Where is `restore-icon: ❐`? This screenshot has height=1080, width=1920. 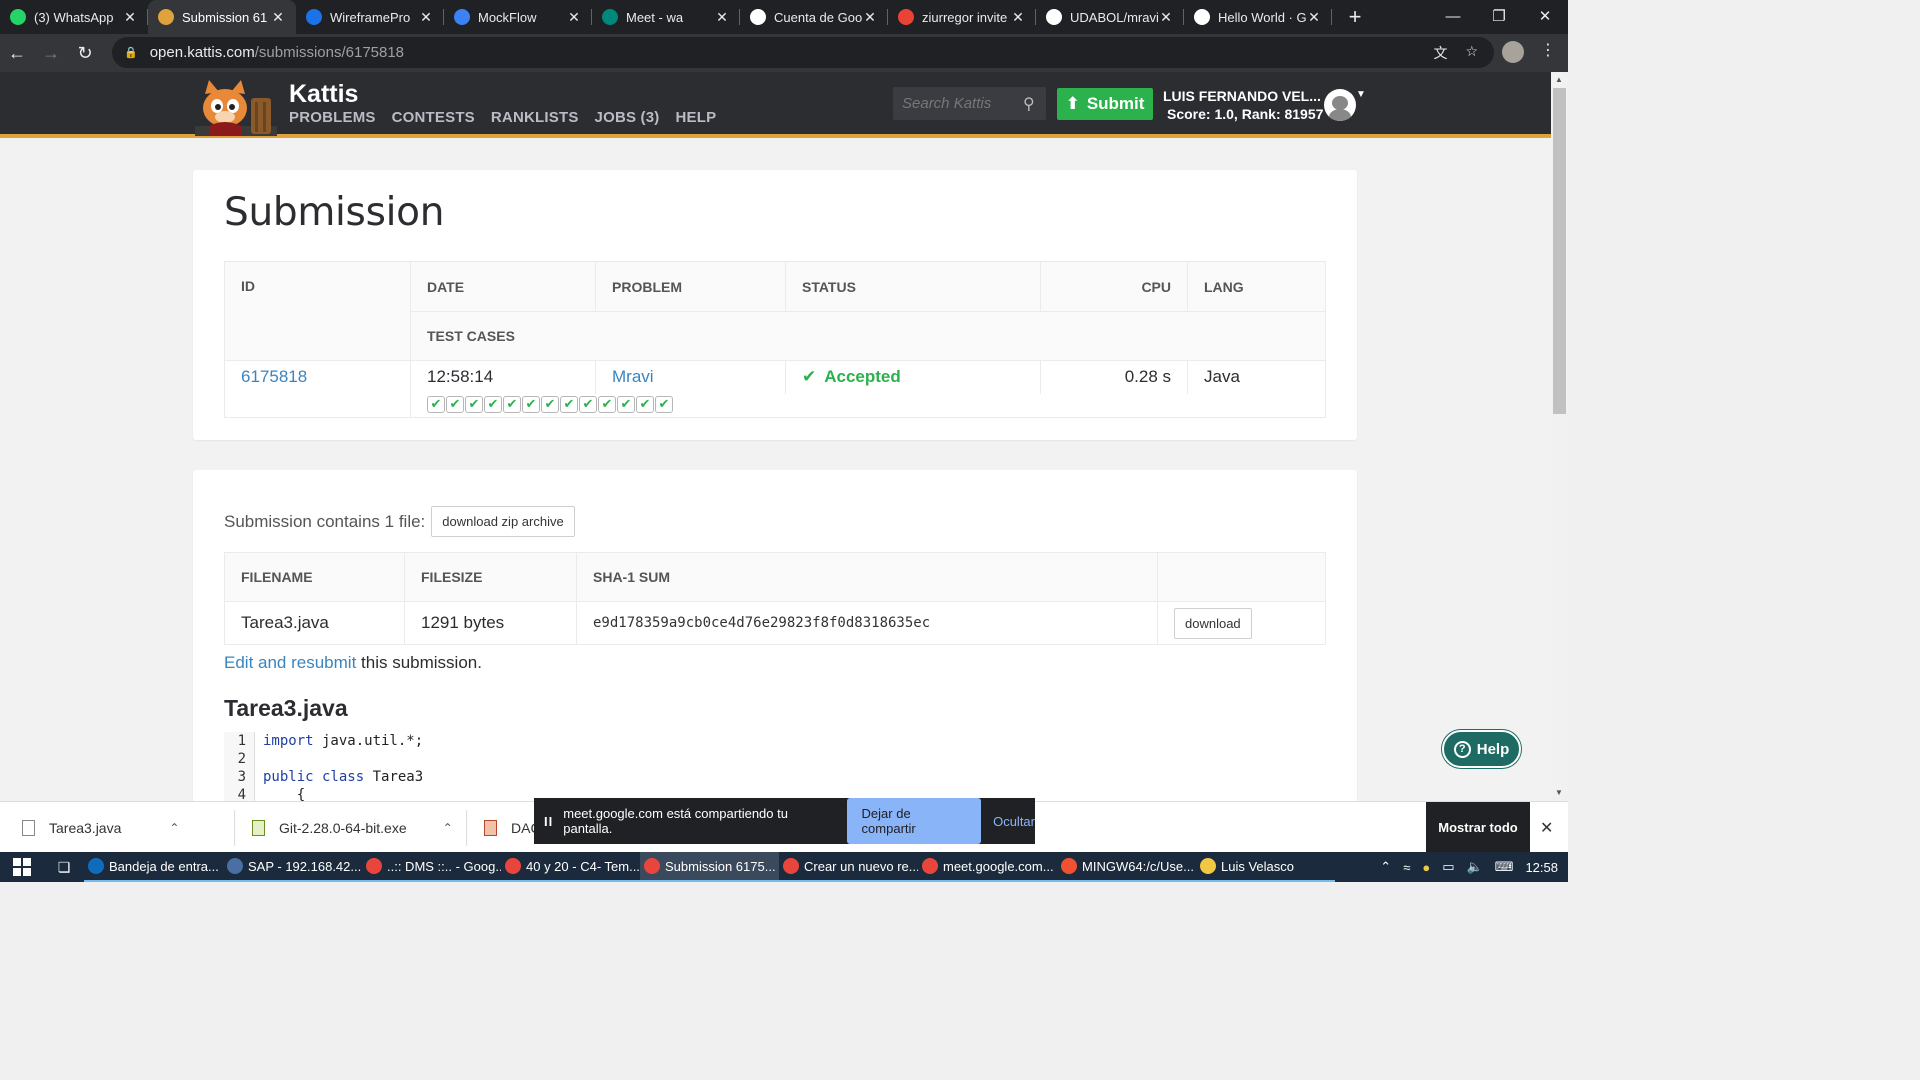 restore-icon: ❐ is located at coordinates (1499, 16).